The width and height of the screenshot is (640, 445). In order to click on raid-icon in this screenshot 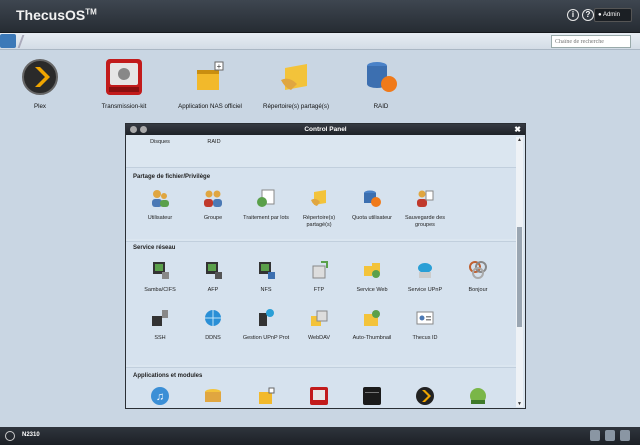, I will do `click(382, 77)`.